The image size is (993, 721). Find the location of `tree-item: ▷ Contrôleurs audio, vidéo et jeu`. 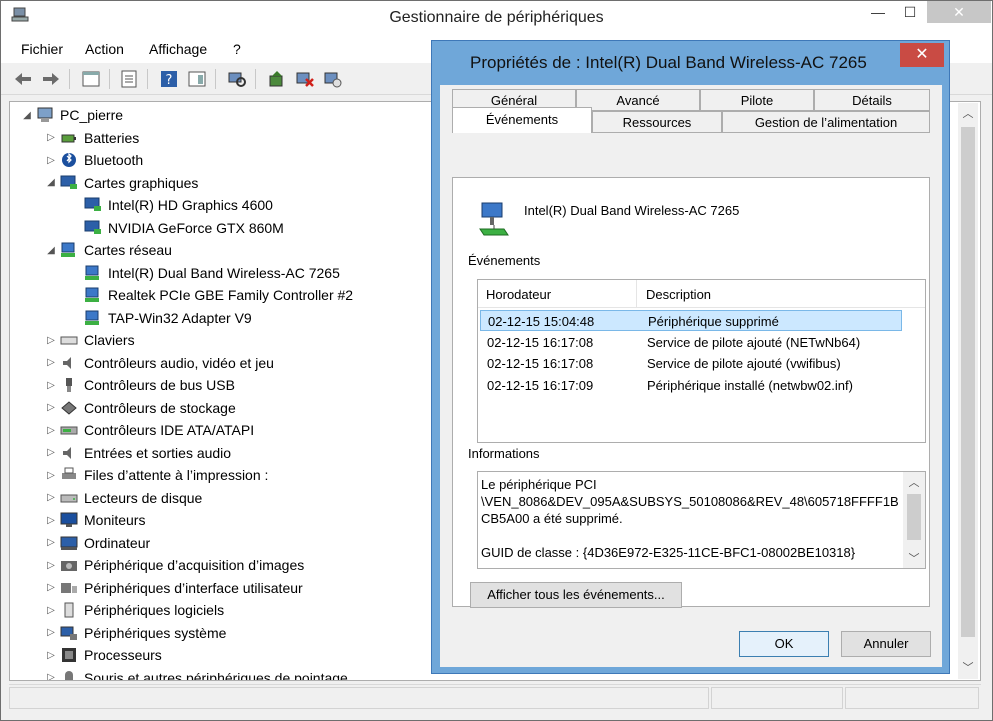

tree-item: ▷ Contrôleurs audio, vidéo et jeu is located at coordinates (159, 363).